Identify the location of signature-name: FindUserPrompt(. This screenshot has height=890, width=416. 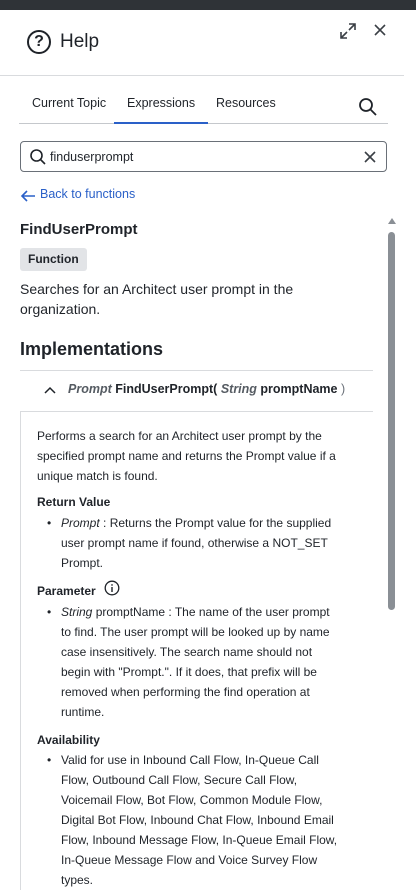
(166, 389).